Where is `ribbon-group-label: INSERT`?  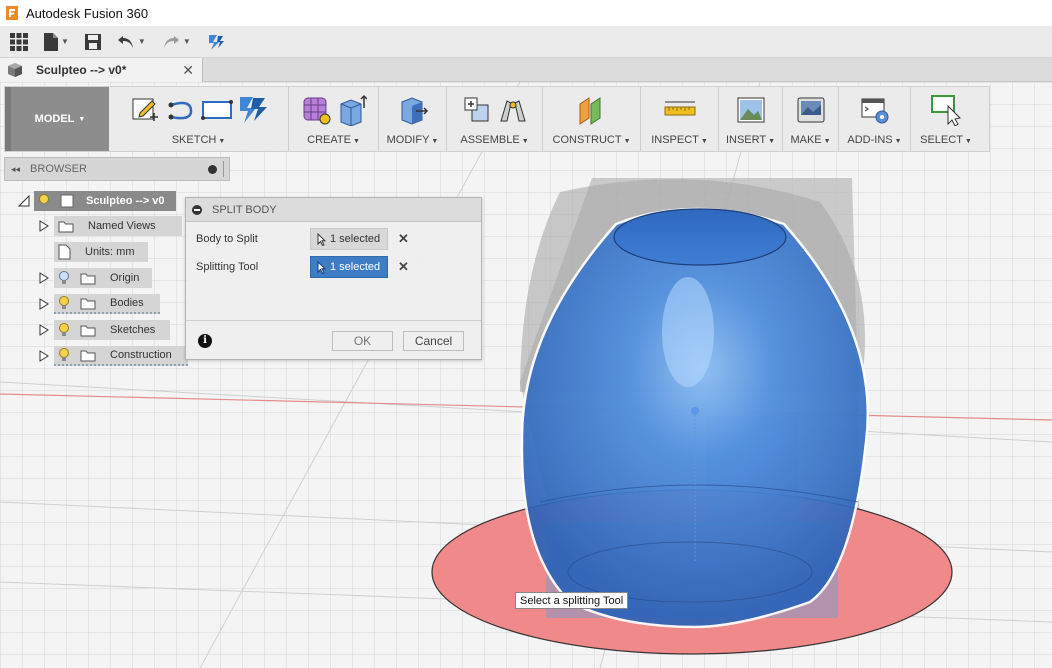 ribbon-group-label: INSERT is located at coordinates (746, 140).